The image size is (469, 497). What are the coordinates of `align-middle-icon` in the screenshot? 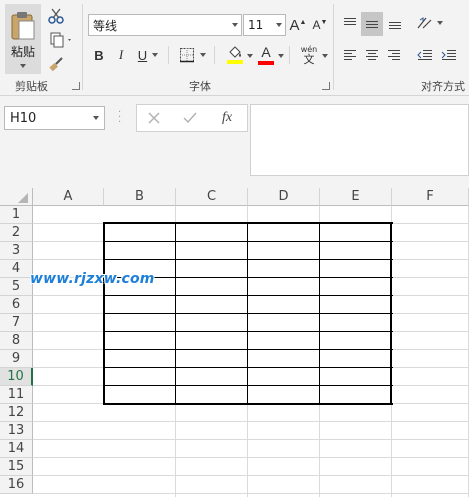 It's located at (372, 24).